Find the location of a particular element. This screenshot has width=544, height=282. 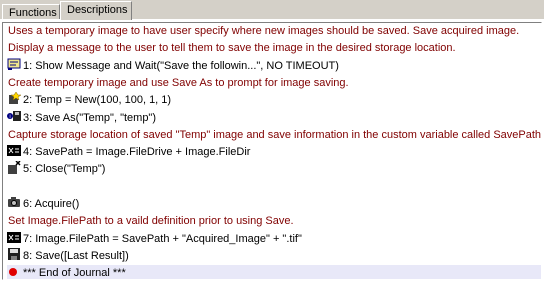

tab-functions: Functions is located at coordinates (31, 11).